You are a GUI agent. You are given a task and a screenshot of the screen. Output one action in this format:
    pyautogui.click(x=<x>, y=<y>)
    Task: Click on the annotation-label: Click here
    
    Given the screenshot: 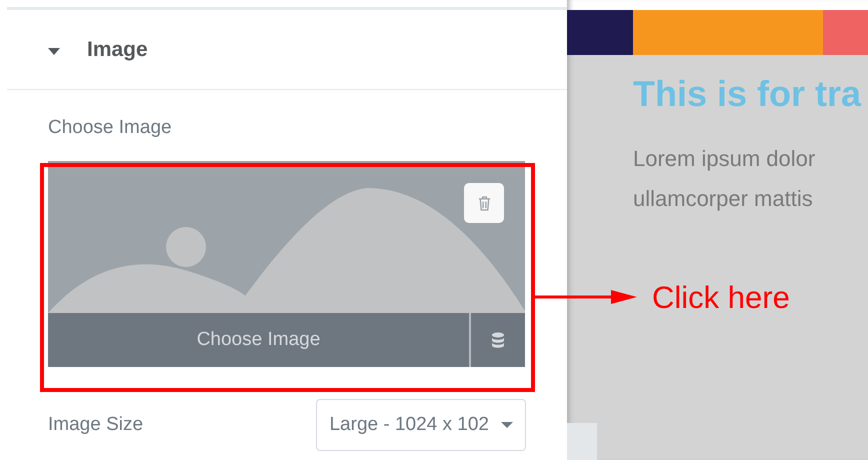 What is the action you would take?
    pyautogui.click(x=721, y=298)
    